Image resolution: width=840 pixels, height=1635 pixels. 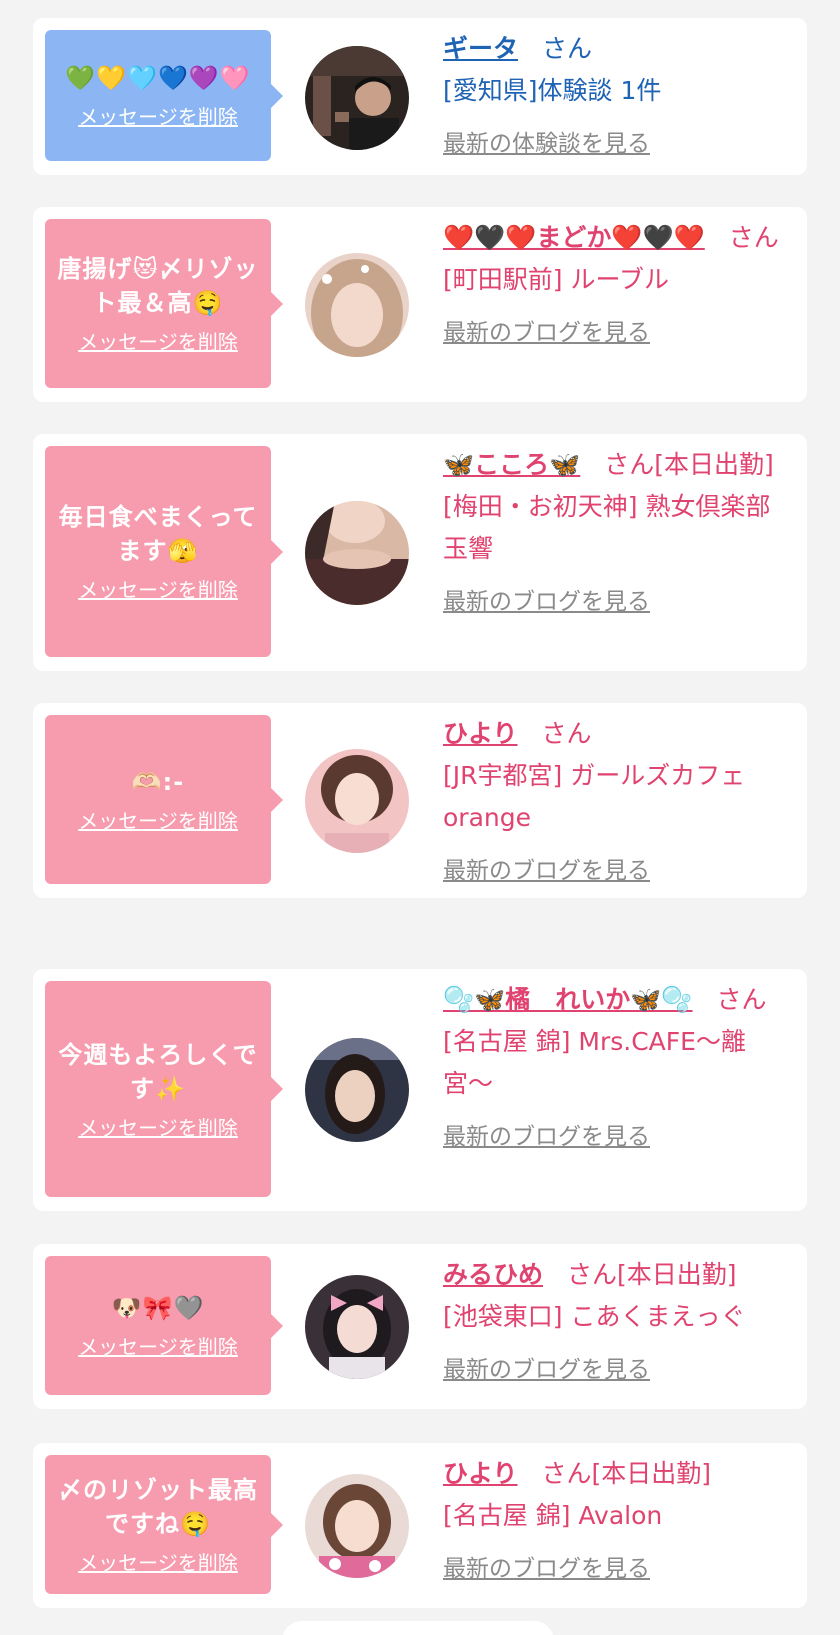 I want to click on sender-info: ギータ さん [愛知県]体験談 1件 最新の体験談を見る, so click(x=618, y=93).